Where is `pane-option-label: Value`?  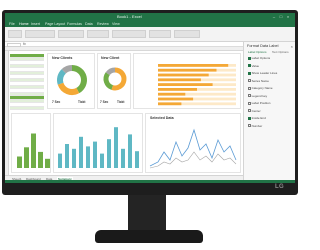 pane-option-label: Value is located at coordinates (255, 65).